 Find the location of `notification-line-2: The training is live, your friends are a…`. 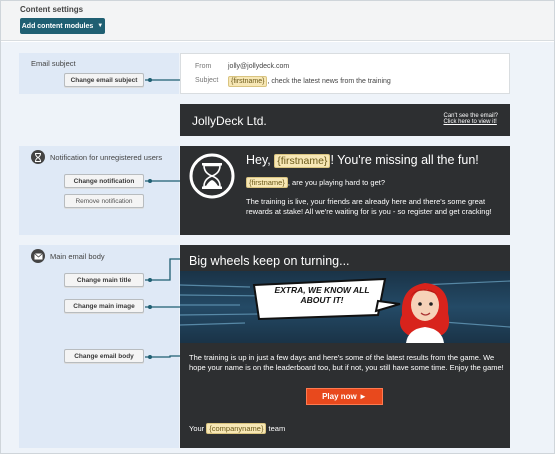

notification-line-2: The training is live, your friends are a… is located at coordinates (369, 206).